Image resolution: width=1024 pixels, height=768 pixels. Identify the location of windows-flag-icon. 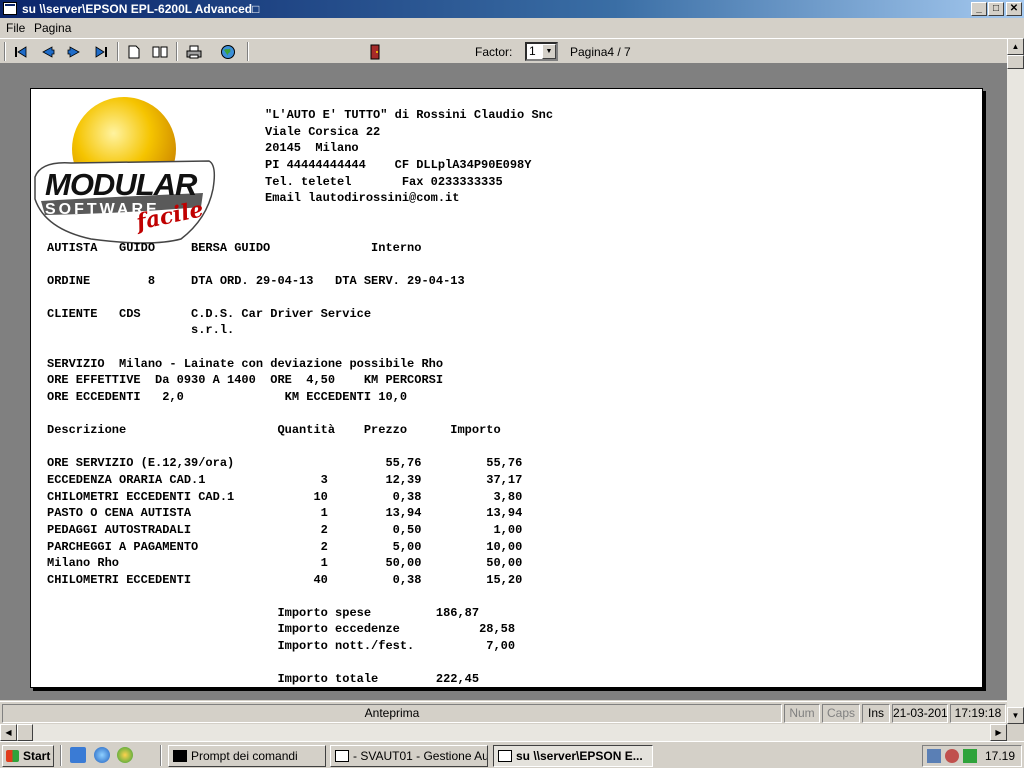
(12, 756).